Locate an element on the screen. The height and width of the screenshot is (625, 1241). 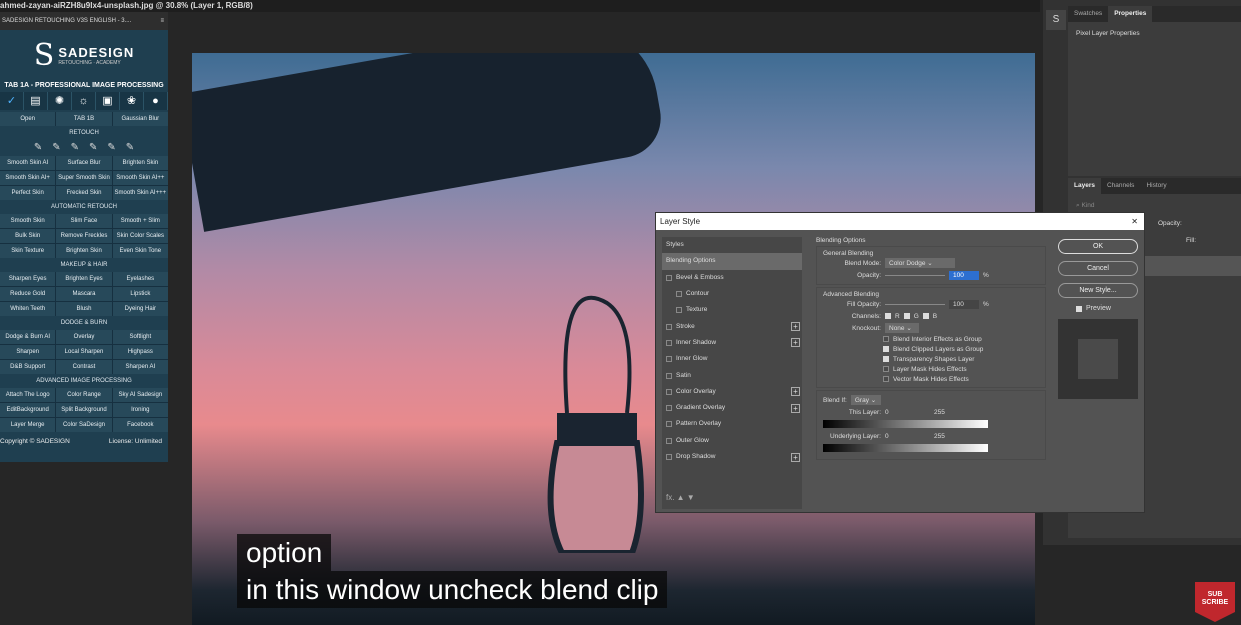
plugin-button: Frecked Skin is located at coordinates (84, 193).